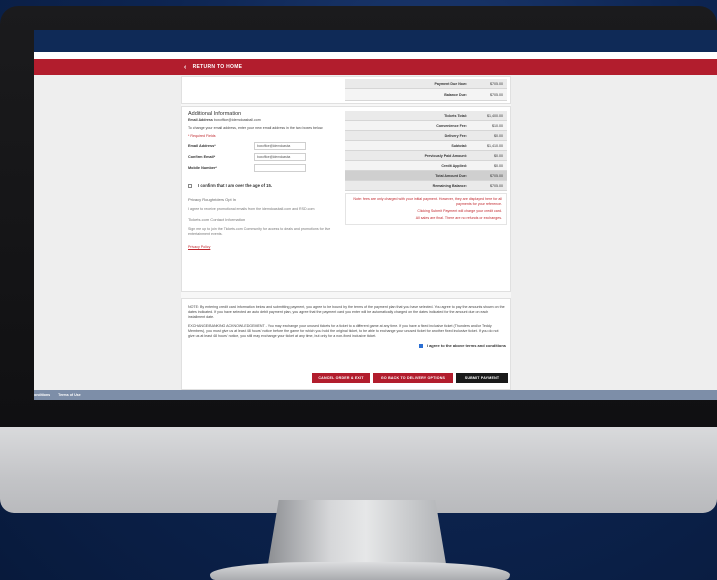 Image resolution: width=717 pixels, height=580 pixels. Describe the element at coordinates (420, 345) in the screenshot. I see `agree-checkbox` at that location.